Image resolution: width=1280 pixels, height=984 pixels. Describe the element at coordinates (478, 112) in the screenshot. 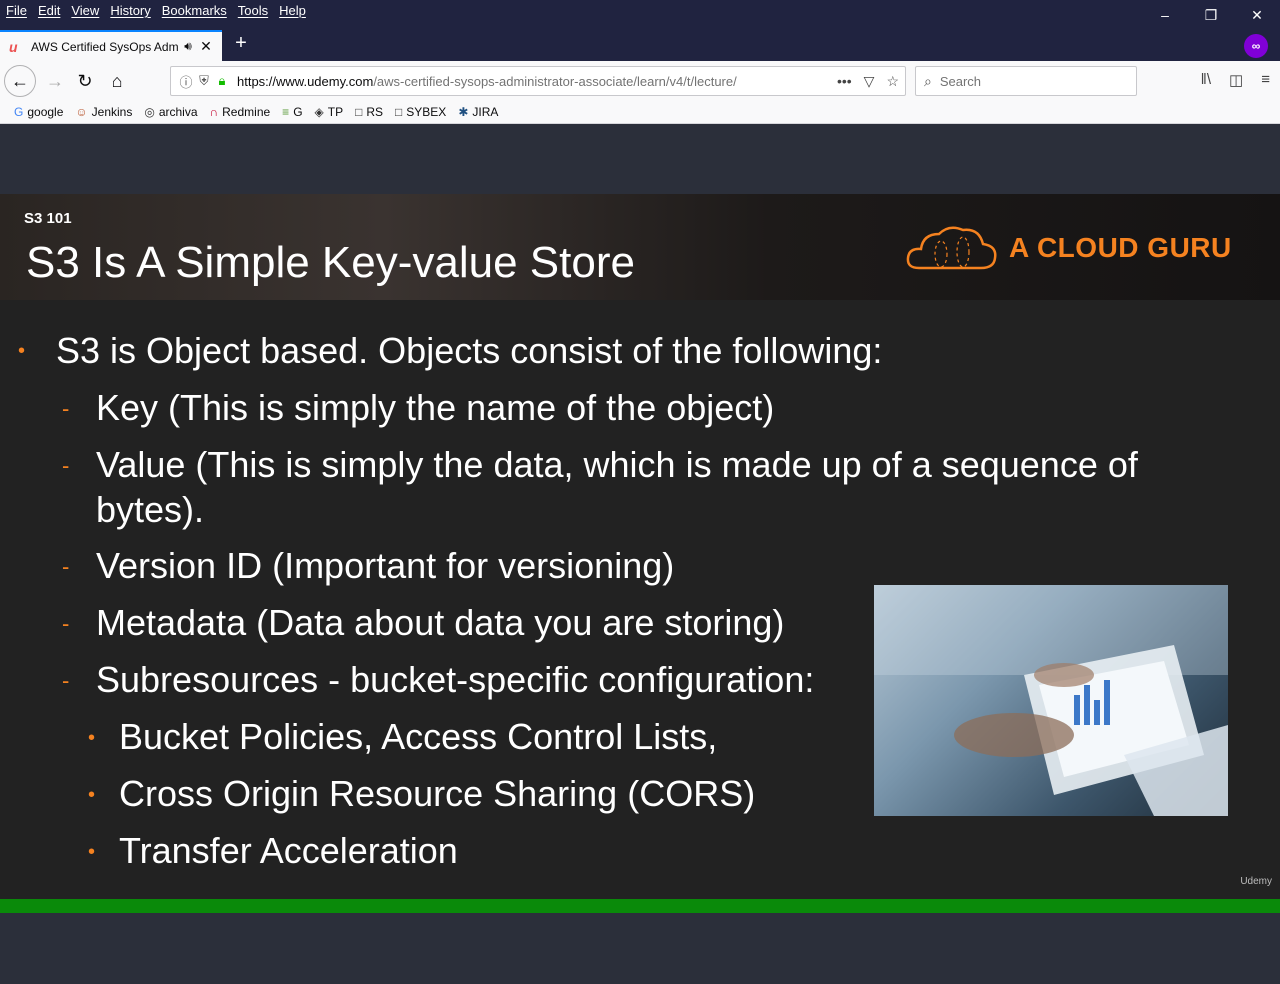

I see `bookmark-item: ✱ JIRA` at that location.